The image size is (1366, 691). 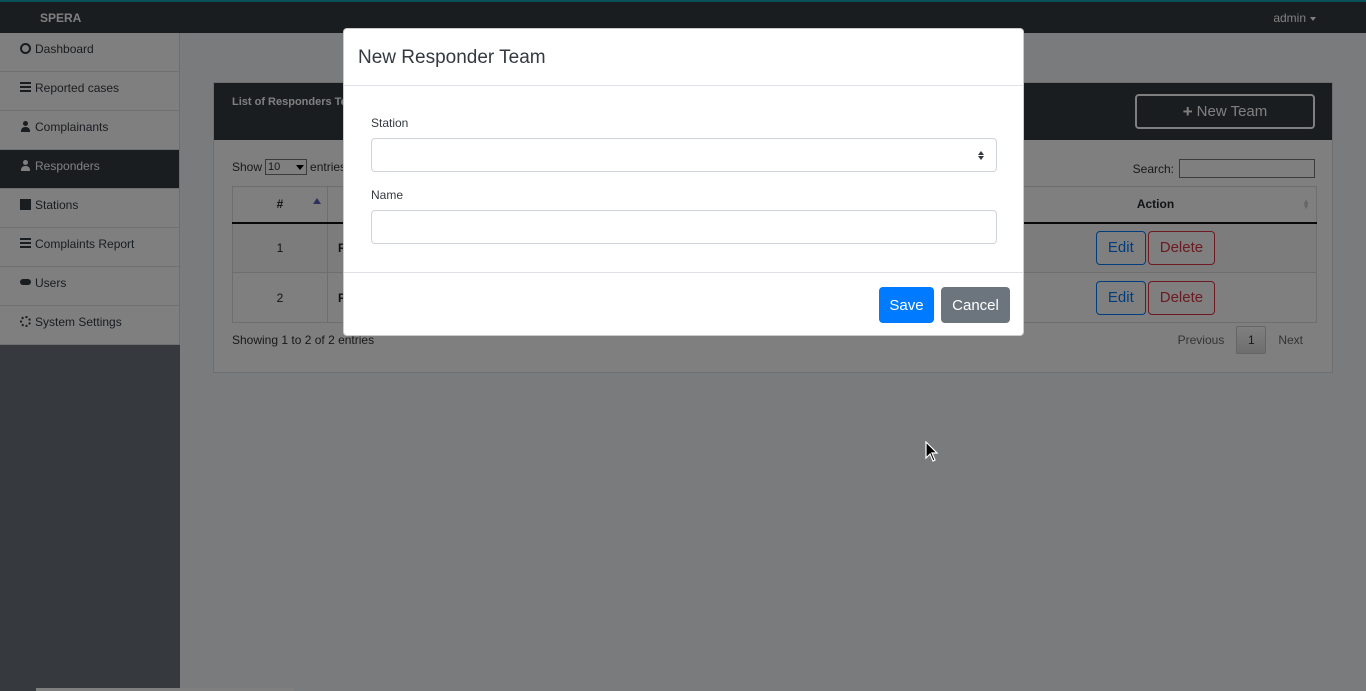 I want to click on modal-body: Station Name, so click(x=683, y=179).